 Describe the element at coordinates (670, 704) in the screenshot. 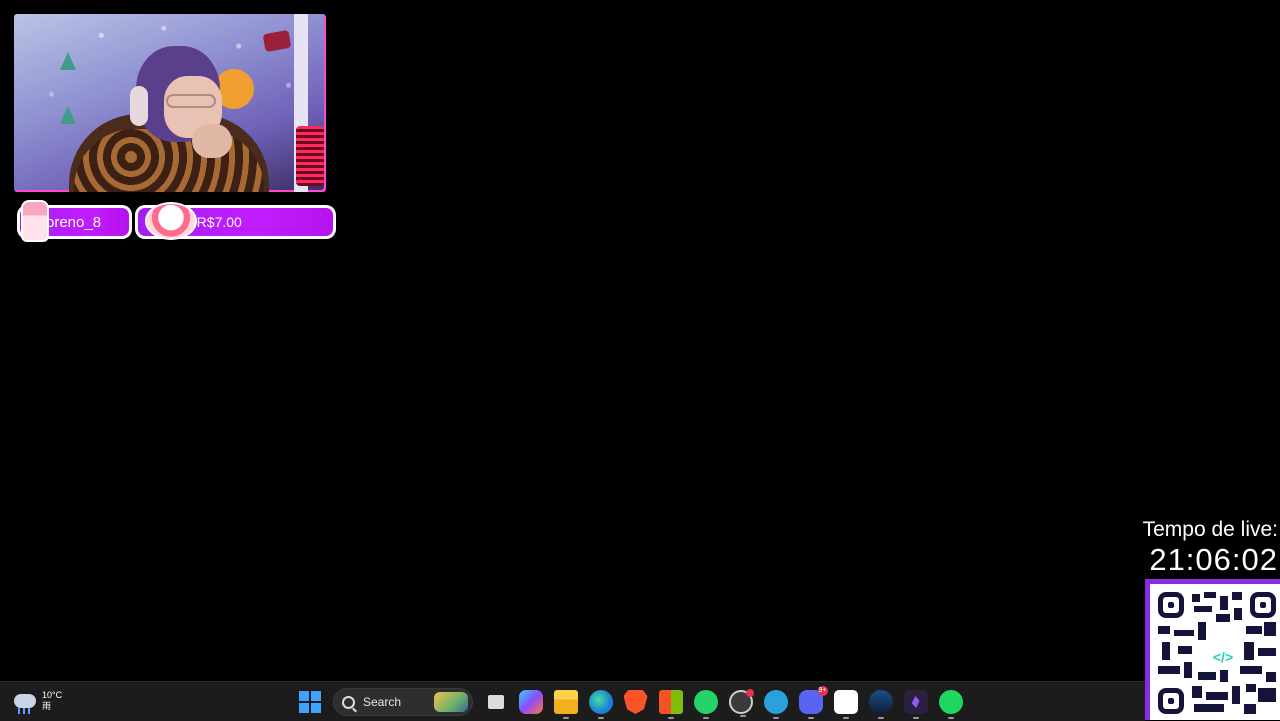

I see `microsoft-store-icon` at that location.